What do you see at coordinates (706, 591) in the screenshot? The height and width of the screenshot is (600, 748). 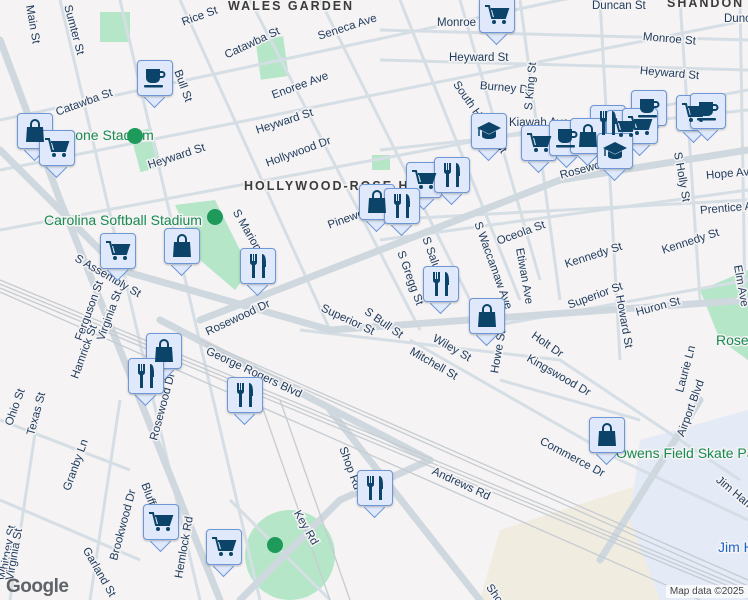 I see `map-data-attribution: Map data ©2025` at bounding box center [706, 591].